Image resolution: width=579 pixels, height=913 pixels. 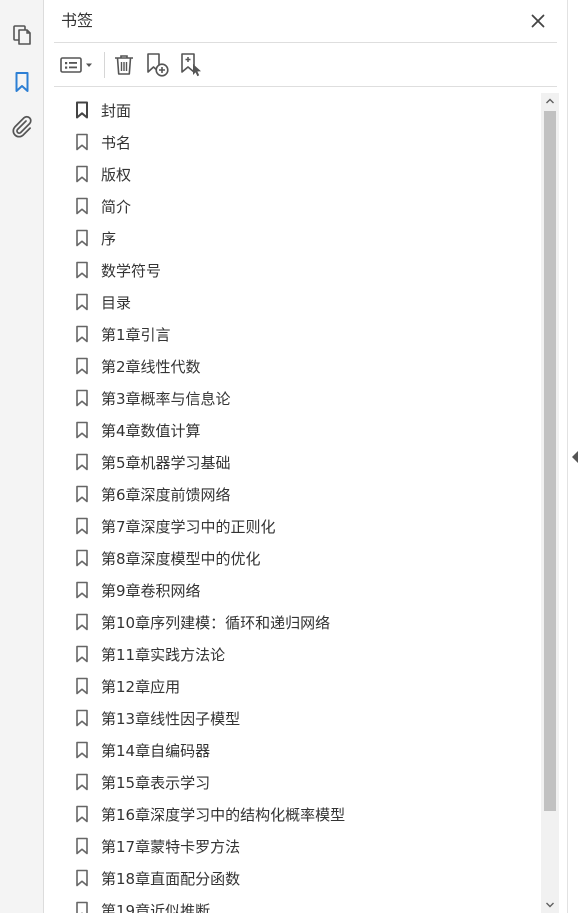 What do you see at coordinates (305, 590) in the screenshot?
I see `bookmark-item: 第9章卷积网络` at bounding box center [305, 590].